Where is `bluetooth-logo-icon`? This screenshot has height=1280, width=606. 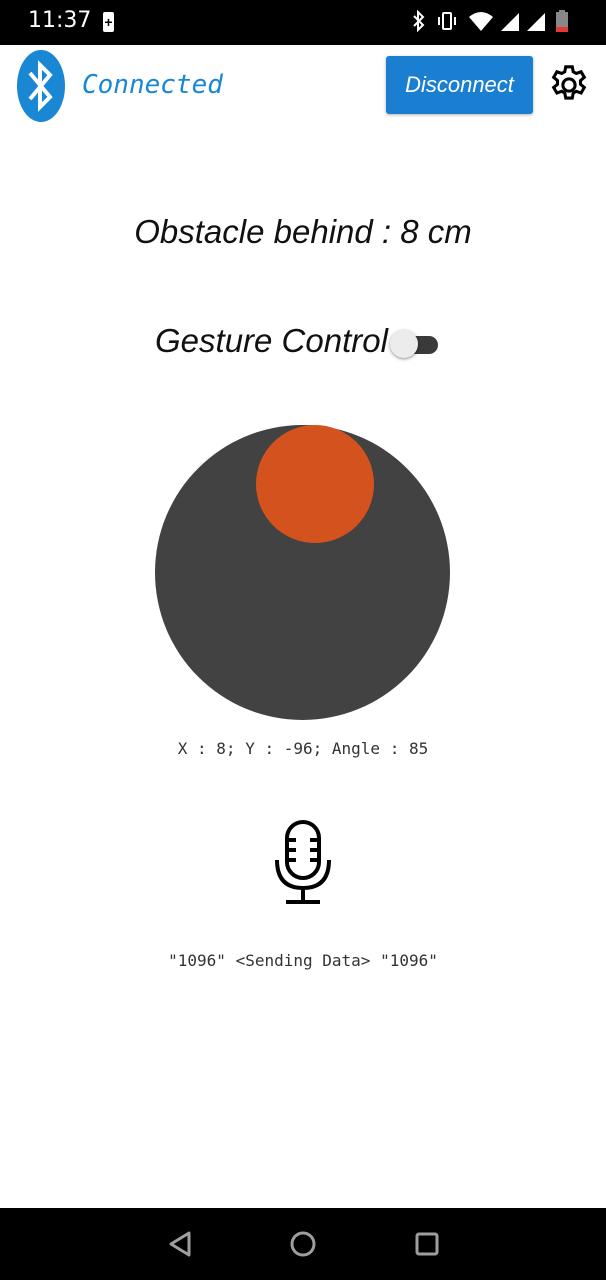 bluetooth-logo-icon is located at coordinates (41, 86).